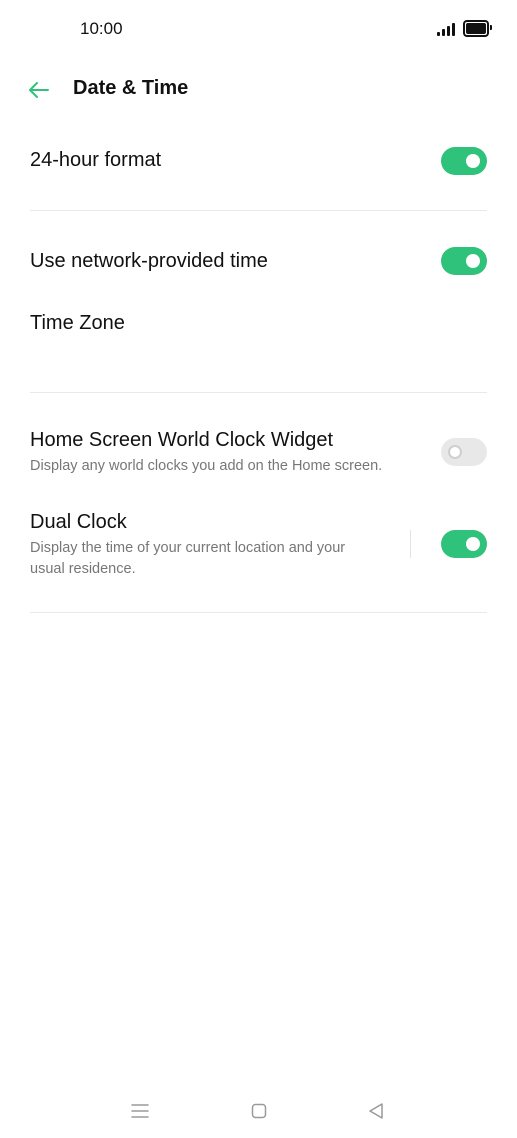  What do you see at coordinates (131, 88) in the screenshot?
I see `page-title: Date & Time` at bounding box center [131, 88].